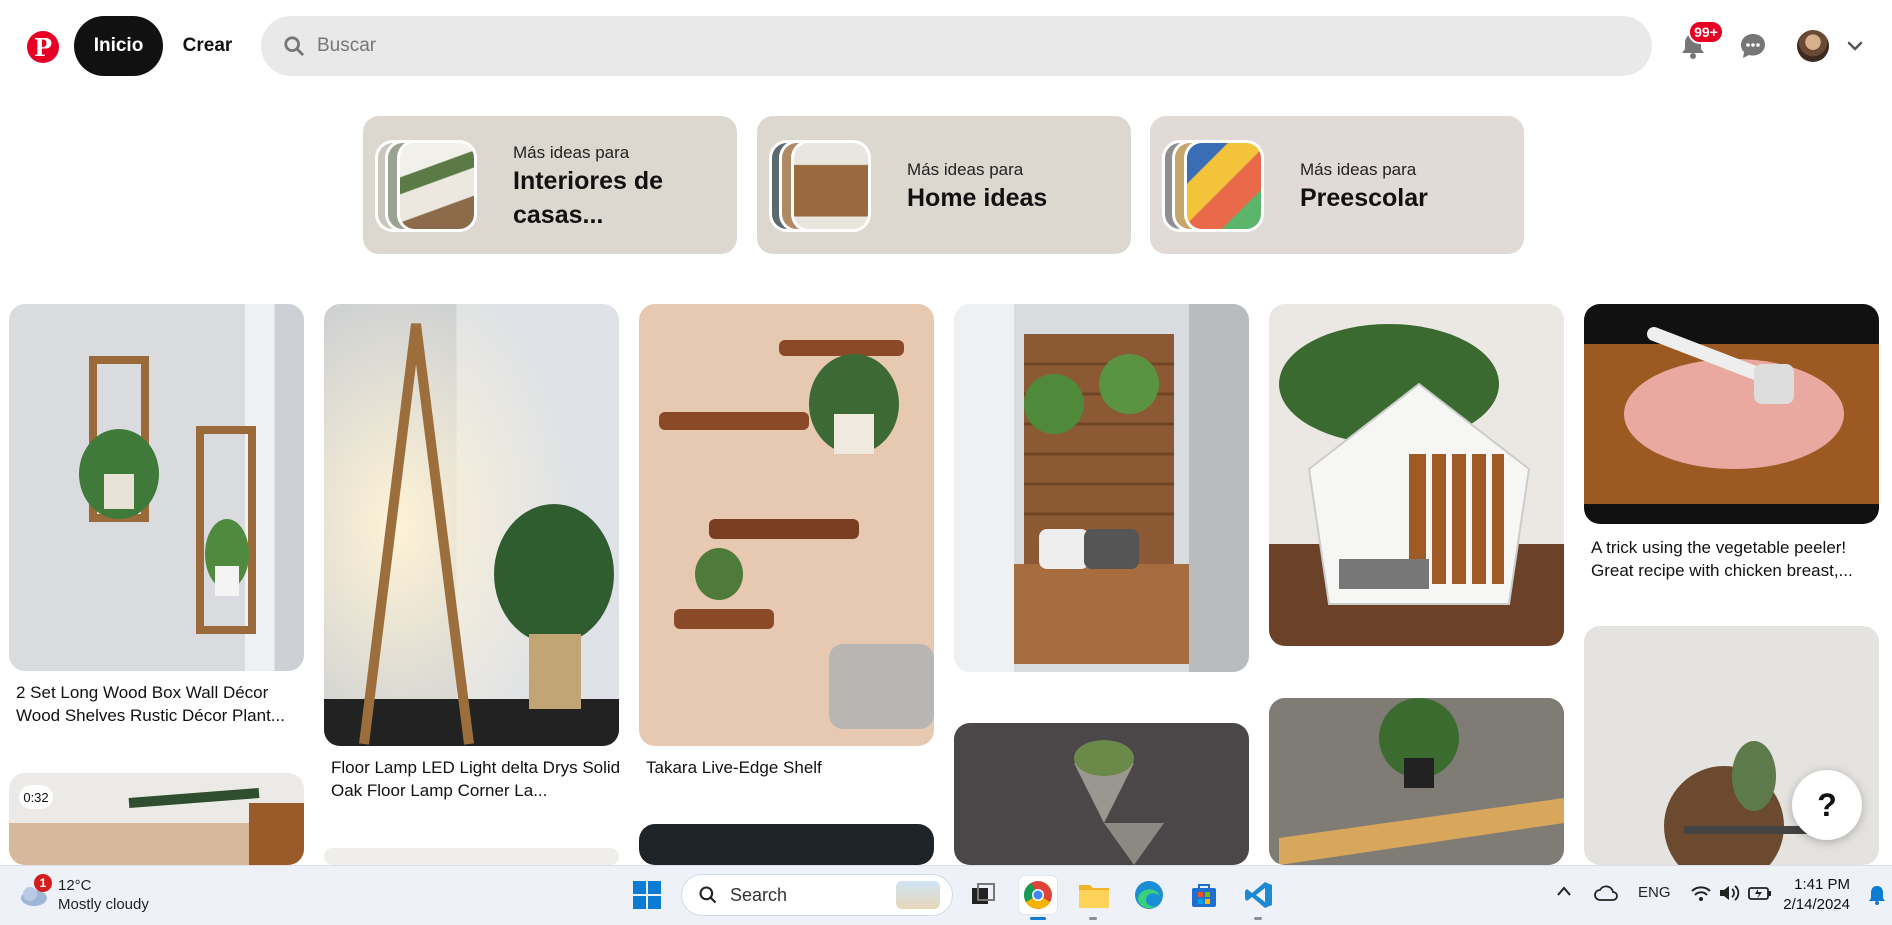 Image resolution: width=1892 pixels, height=925 pixels. What do you see at coordinates (1877, 897) in the screenshot?
I see `notification-bell-icon` at bounding box center [1877, 897].